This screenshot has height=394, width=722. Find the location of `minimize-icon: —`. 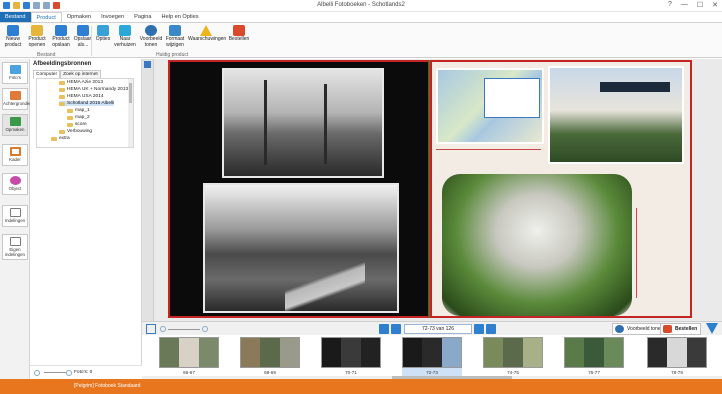

minimize-icon: — is located at coordinates (684, 5).